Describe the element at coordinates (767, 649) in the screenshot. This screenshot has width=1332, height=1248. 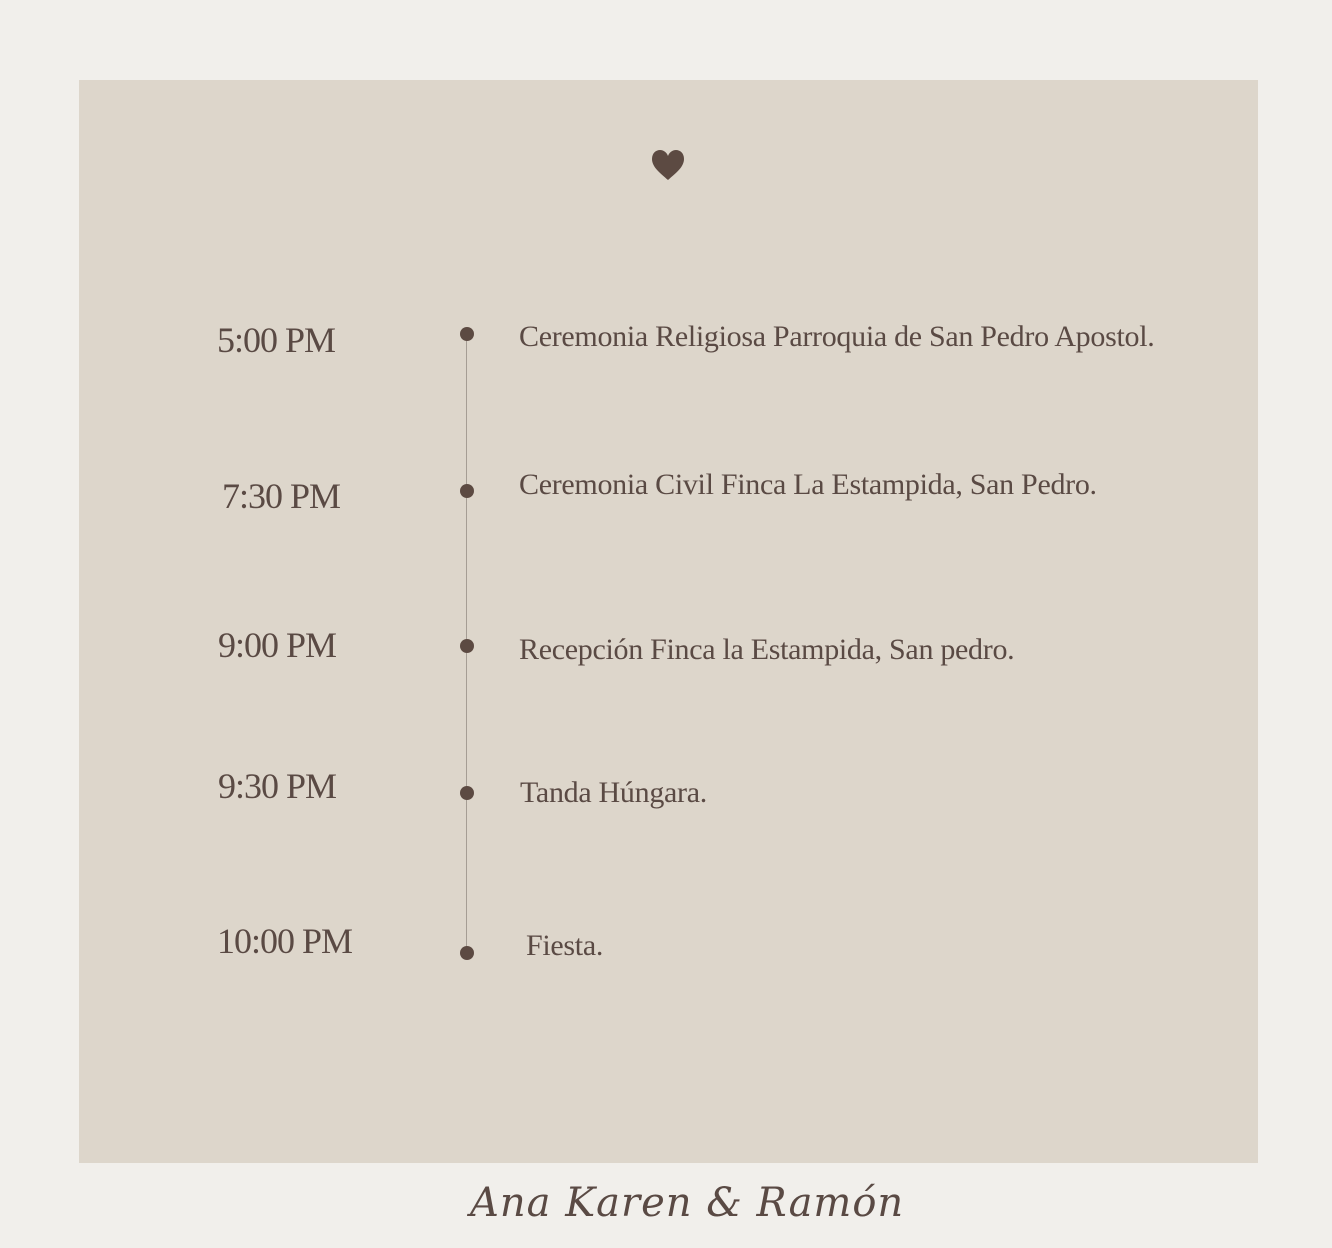
I see `event-description-3: Recepción Finca la Estampida, San pedro.` at that location.